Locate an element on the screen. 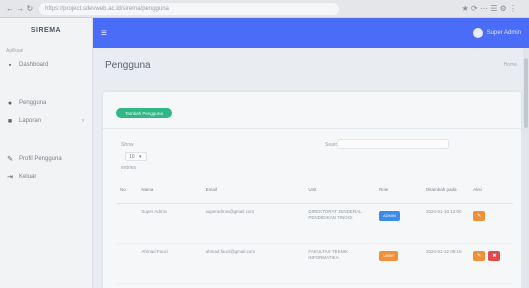 Image resolution: width=529 pixels, height=288 pixels. cell-nama: Super Admin is located at coordinates (170, 223).